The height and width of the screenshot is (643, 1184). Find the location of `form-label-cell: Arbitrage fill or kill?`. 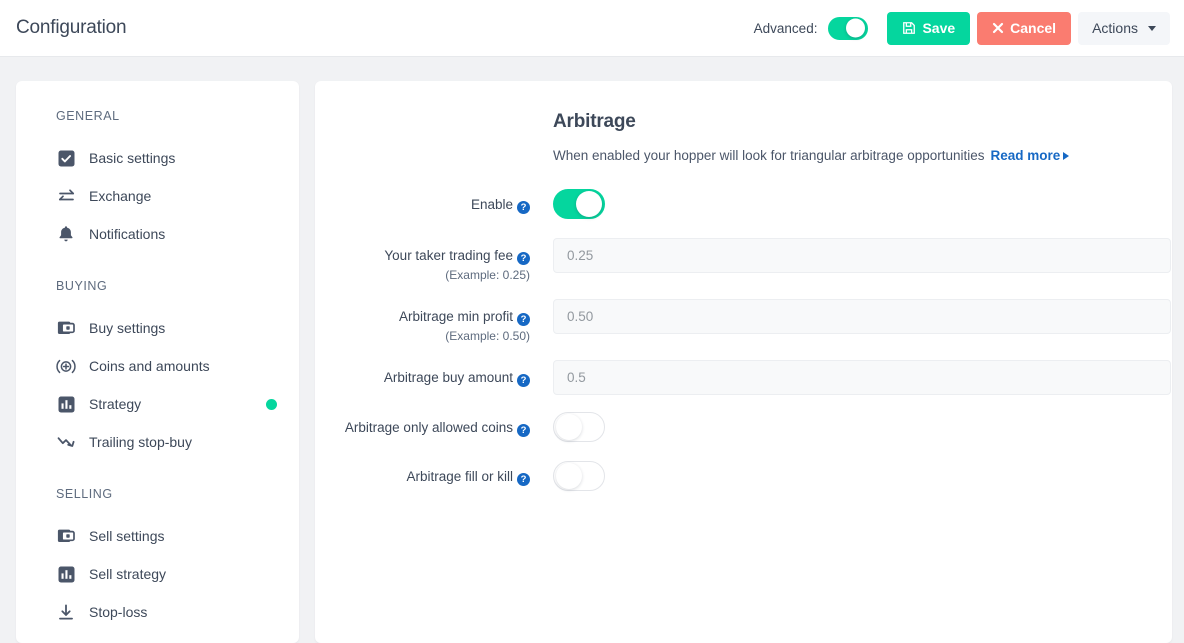

form-label-cell: Arbitrage fill or kill? is located at coordinates (448, 473).